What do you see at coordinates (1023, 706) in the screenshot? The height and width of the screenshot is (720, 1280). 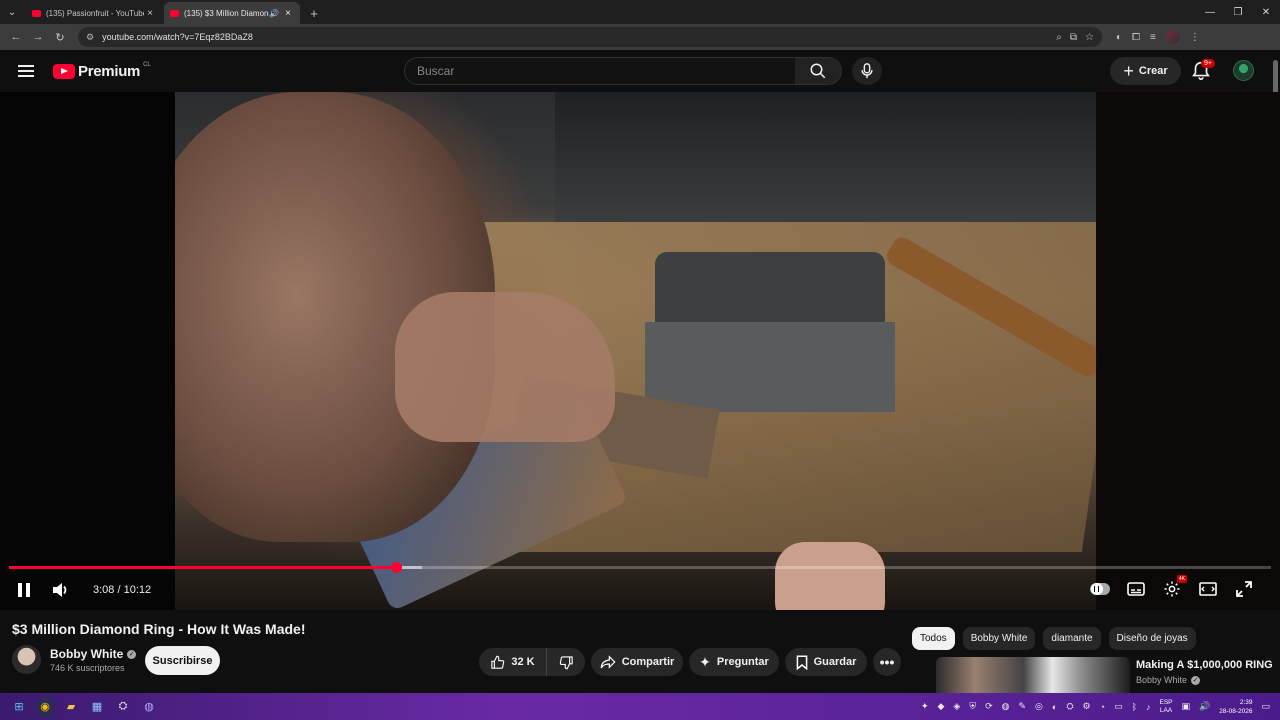 I see `feather-icon: ✎` at bounding box center [1023, 706].